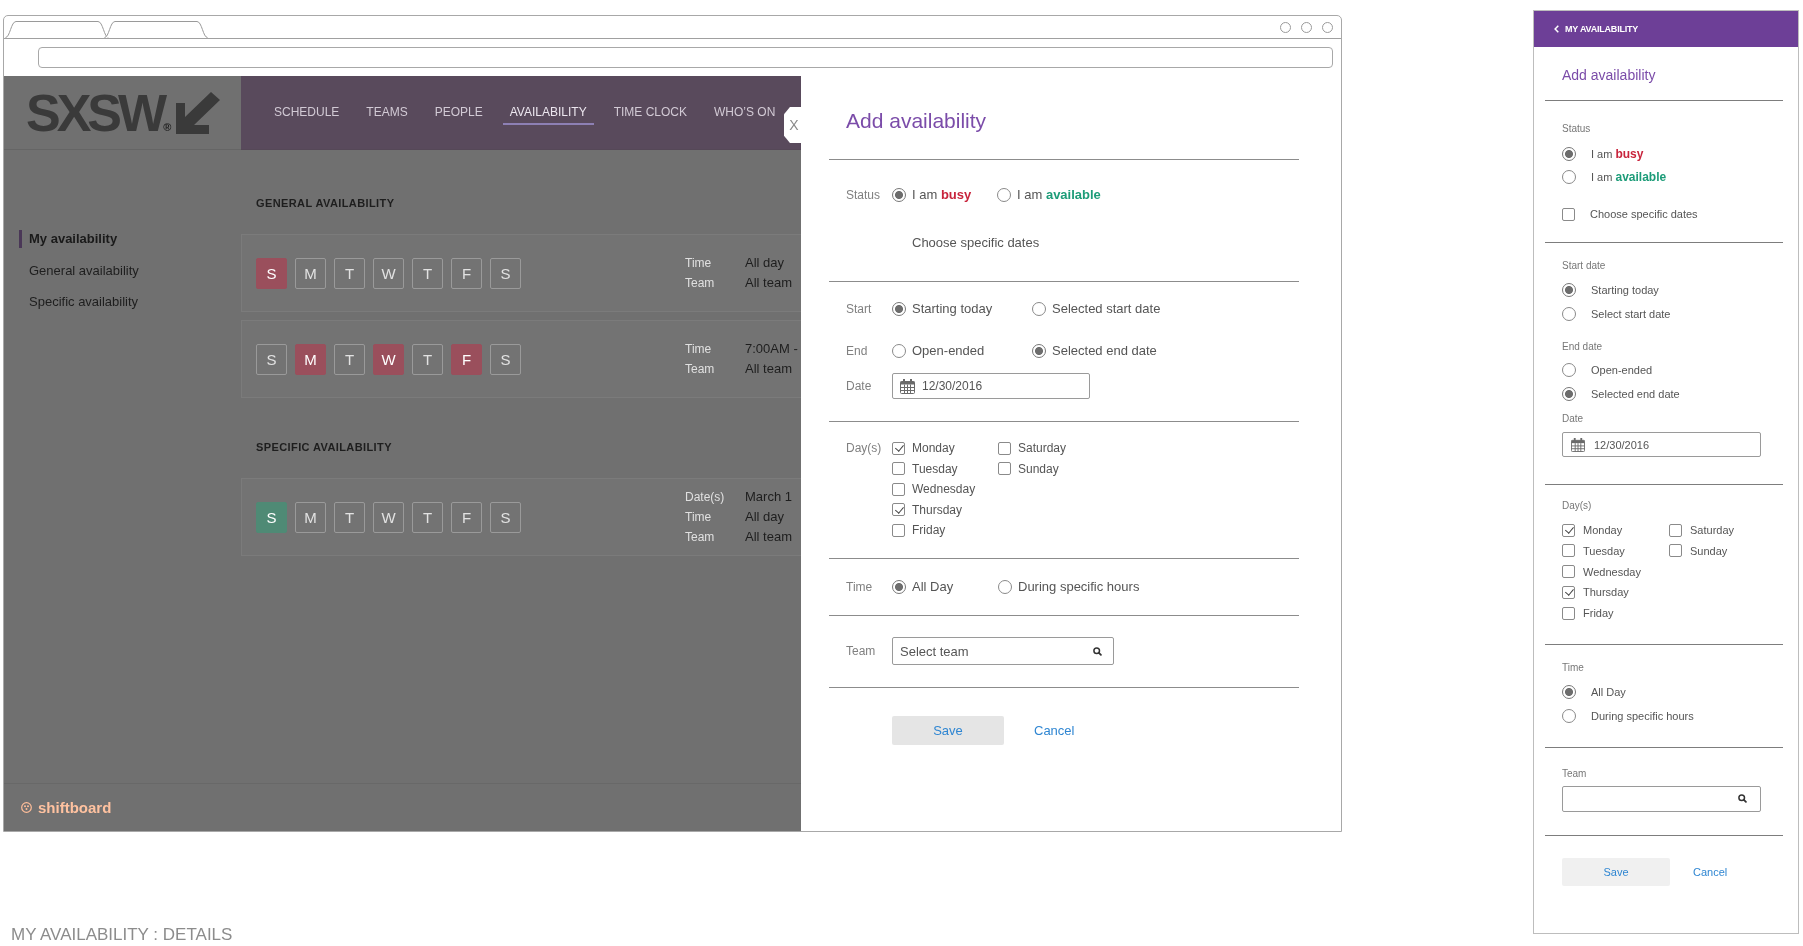  I want to click on option-label: Select start date, so click(1631, 314).